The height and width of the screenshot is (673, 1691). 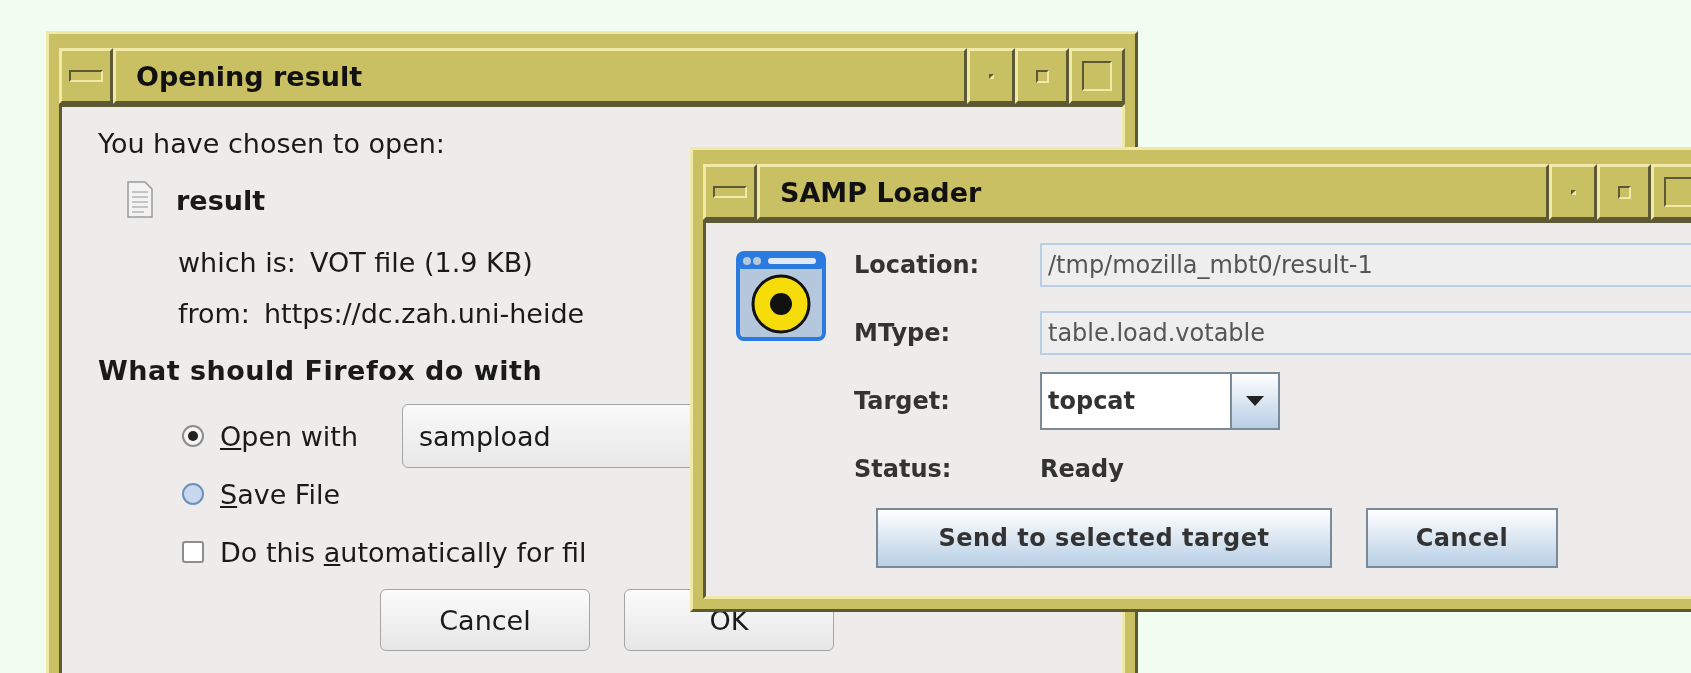 What do you see at coordinates (280, 494) in the screenshot?
I see `option-label: Save File` at bounding box center [280, 494].